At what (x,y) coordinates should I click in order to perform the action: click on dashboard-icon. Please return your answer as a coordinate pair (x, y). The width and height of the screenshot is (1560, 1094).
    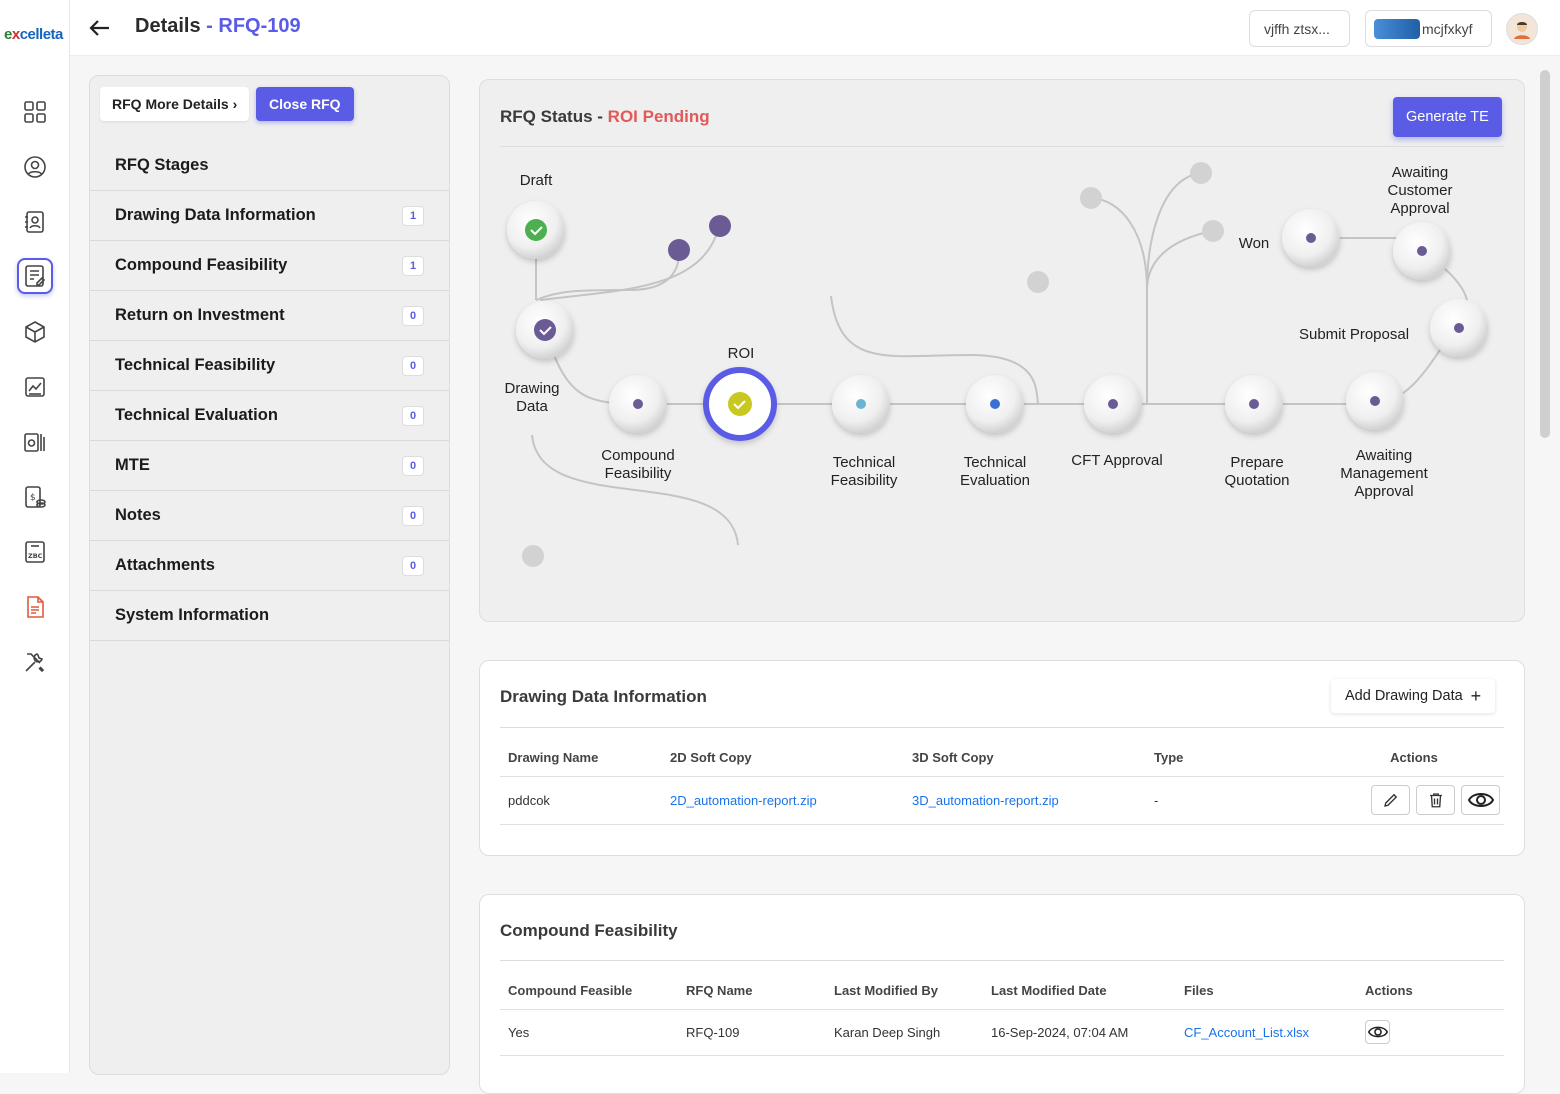
    Looking at the image, I should click on (35, 112).